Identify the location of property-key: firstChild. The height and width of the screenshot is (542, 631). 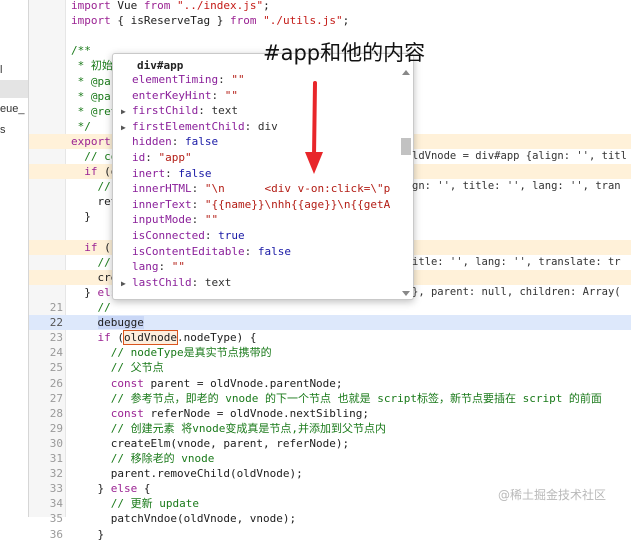
(165, 111).